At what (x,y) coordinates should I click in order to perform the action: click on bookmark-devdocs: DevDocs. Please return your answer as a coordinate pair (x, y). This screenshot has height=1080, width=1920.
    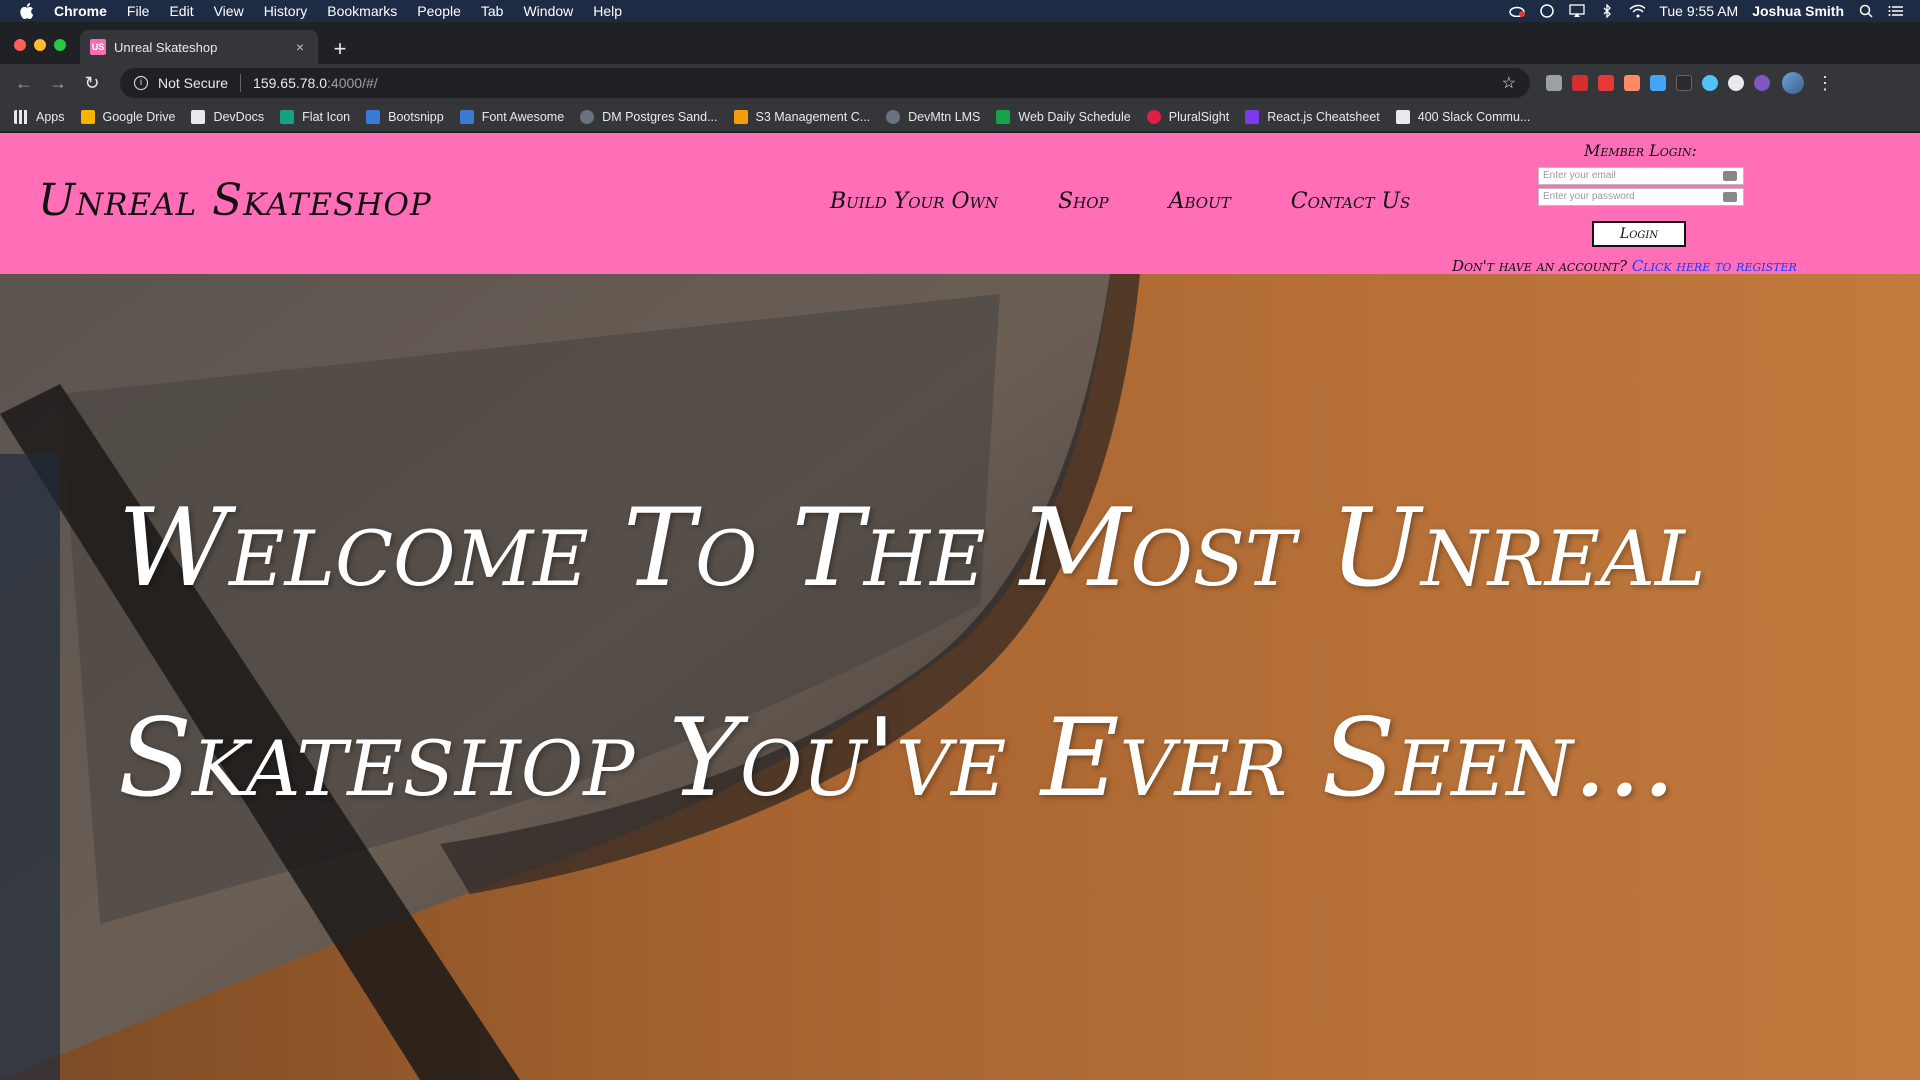
    Looking at the image, I should click on (228, 116).